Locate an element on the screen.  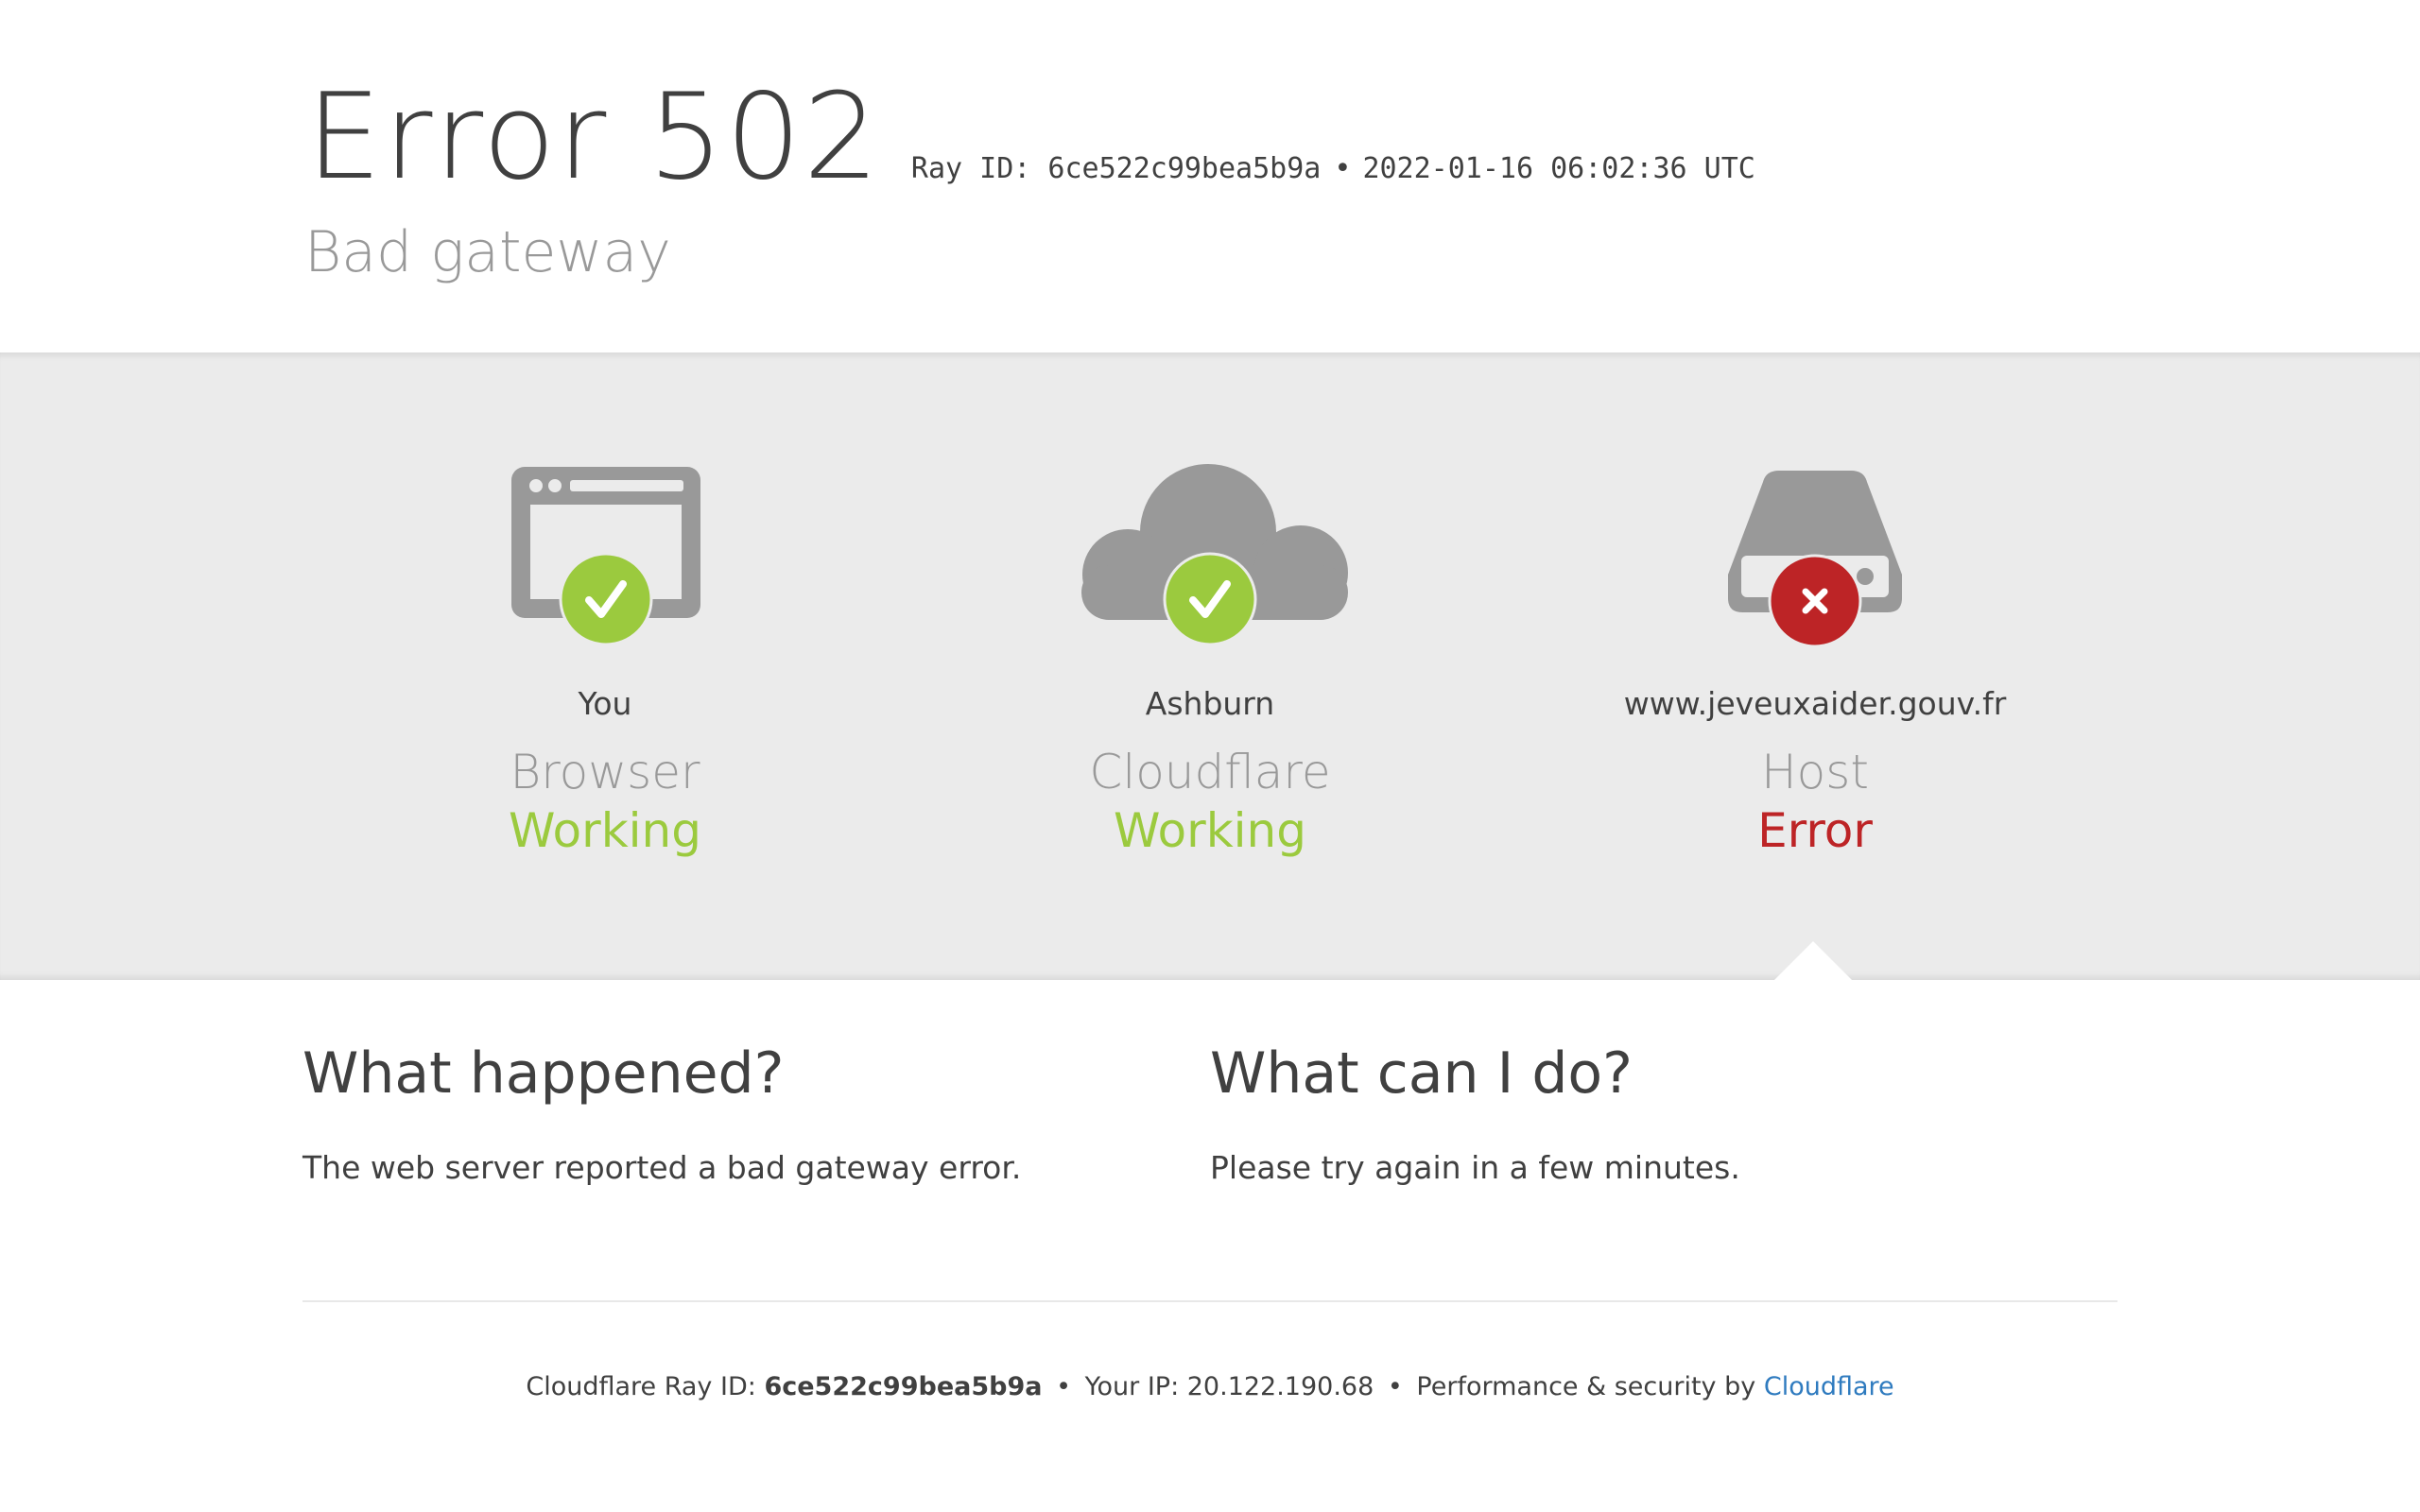
footer-ray-id: 6ce522c99bea5b9a is located at coordinates (903, 1386).